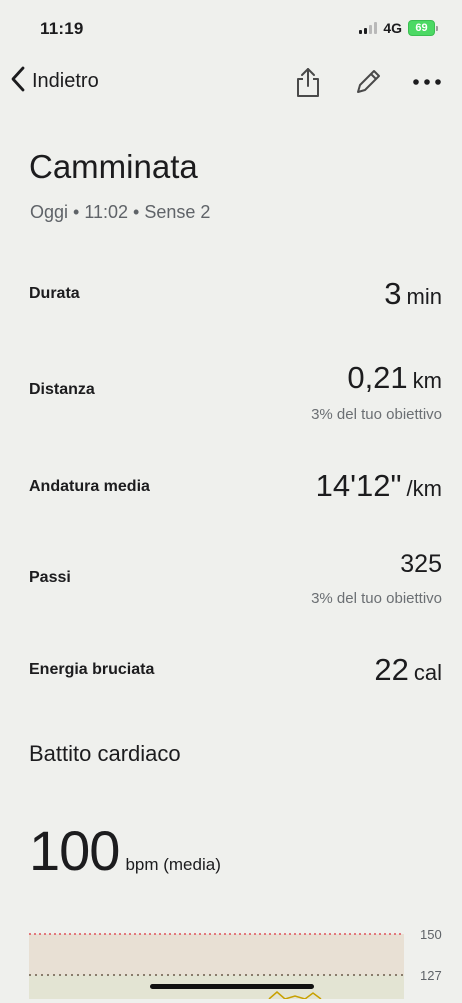  What do you see at coordinates (424, 488) in the screenshot?
I see `metric-unit: /km` at bounding box center [424, 488].